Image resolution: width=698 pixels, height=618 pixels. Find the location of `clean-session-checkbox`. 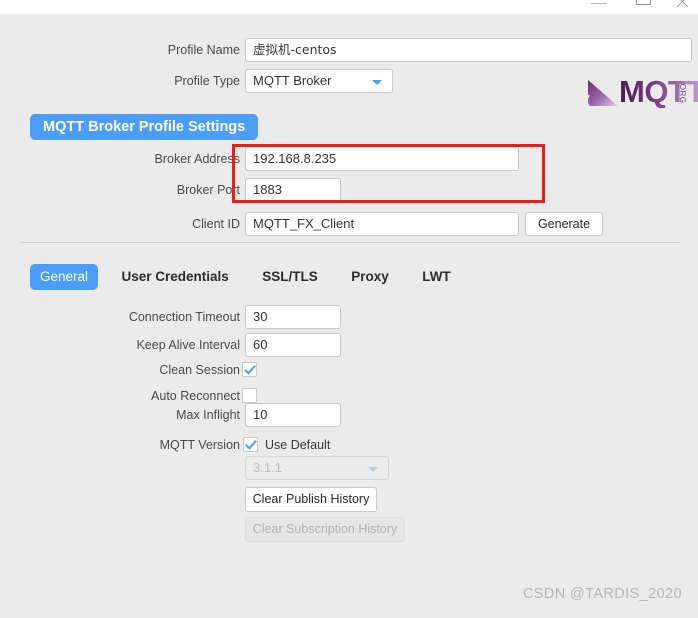

clean-session-checkbox is located at coordinates (249, 369).